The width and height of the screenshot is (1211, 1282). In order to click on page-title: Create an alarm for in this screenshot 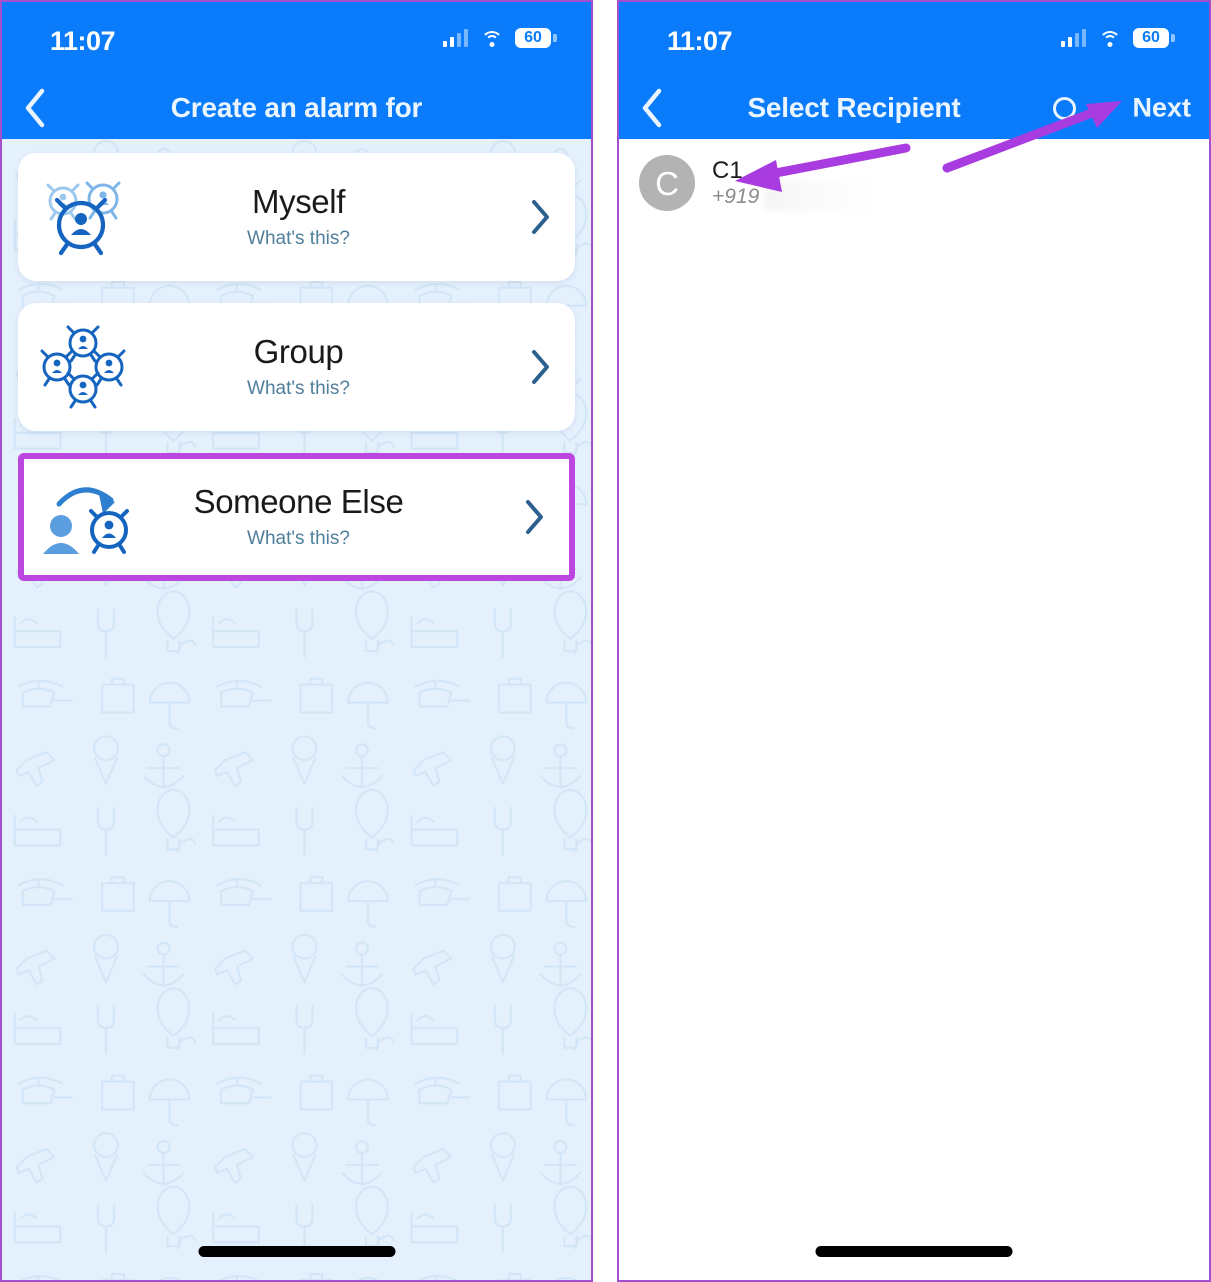, I will do `click(296, 107)`.